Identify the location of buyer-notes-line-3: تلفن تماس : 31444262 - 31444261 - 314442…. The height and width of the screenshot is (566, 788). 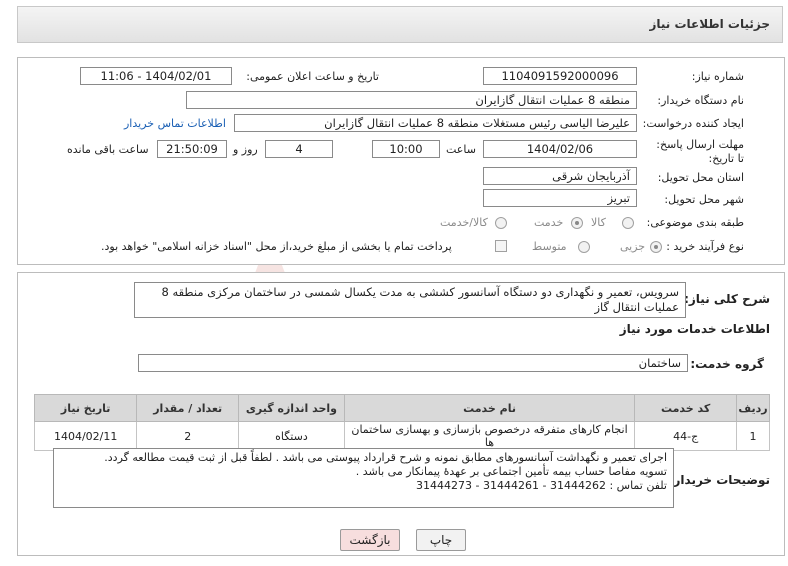
(541, 485).